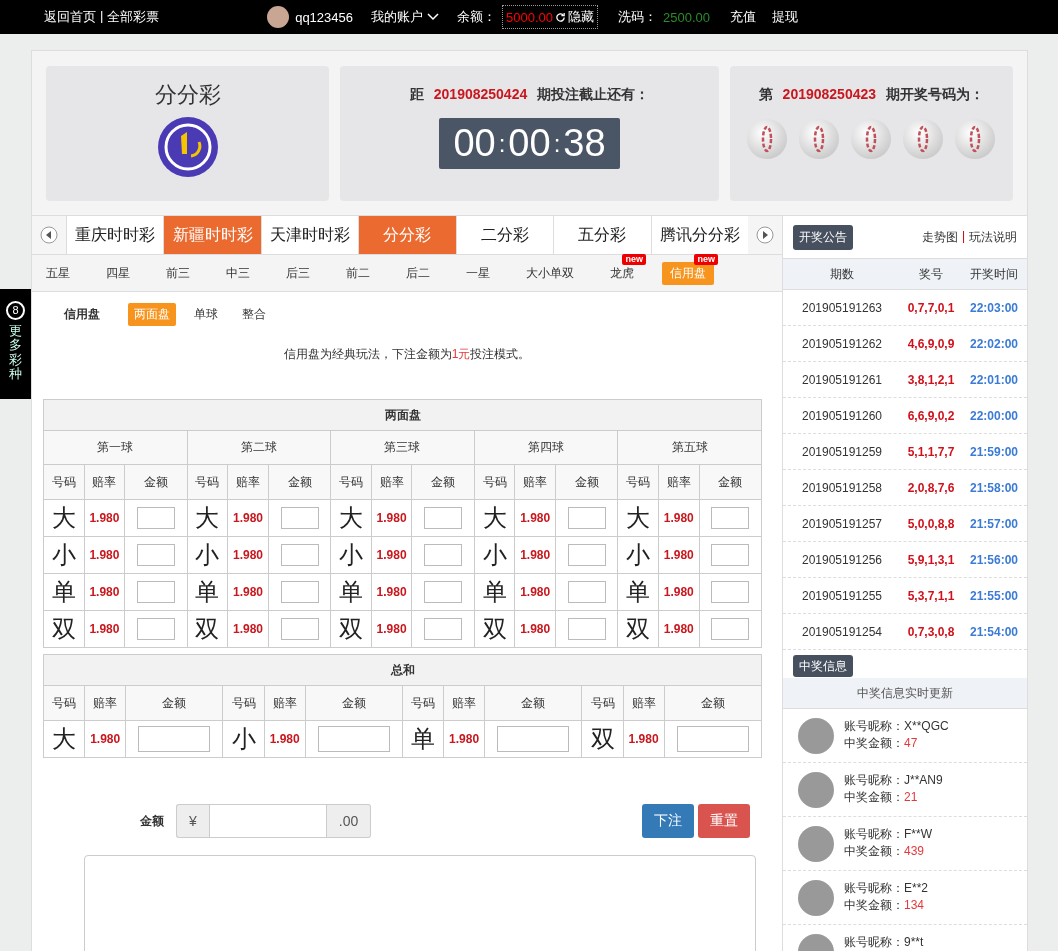  I want to click on winner-nickname: 账号昵称：E**2, so click(886, 888).